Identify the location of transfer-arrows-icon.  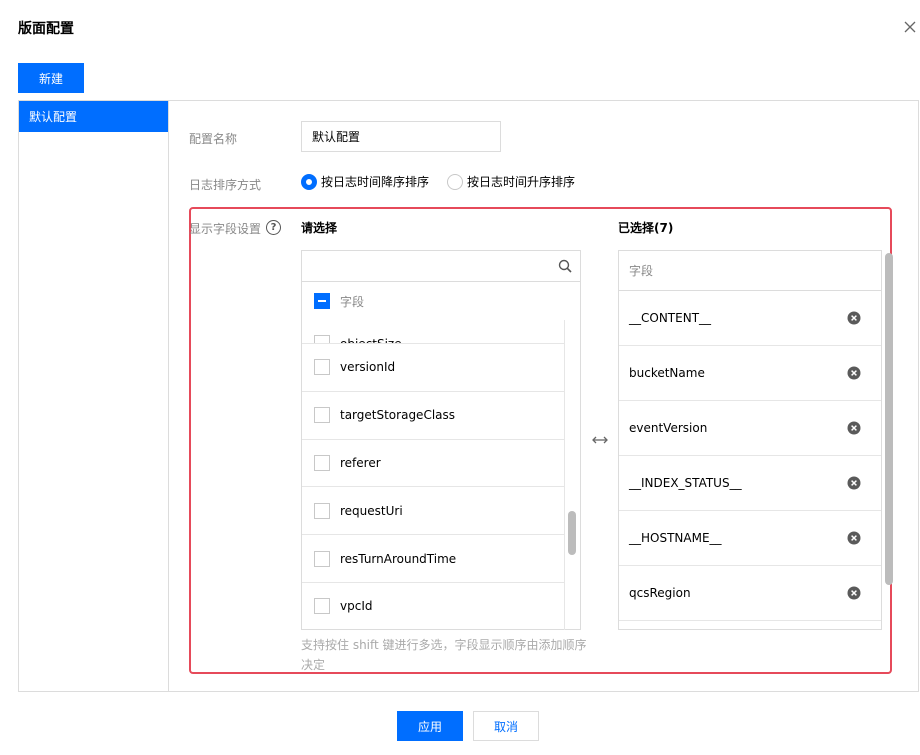
(600, 440).